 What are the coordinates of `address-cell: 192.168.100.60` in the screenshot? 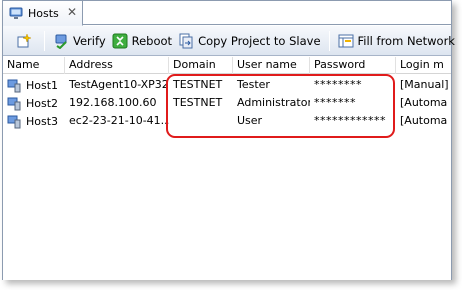 It's located at (113, 102).